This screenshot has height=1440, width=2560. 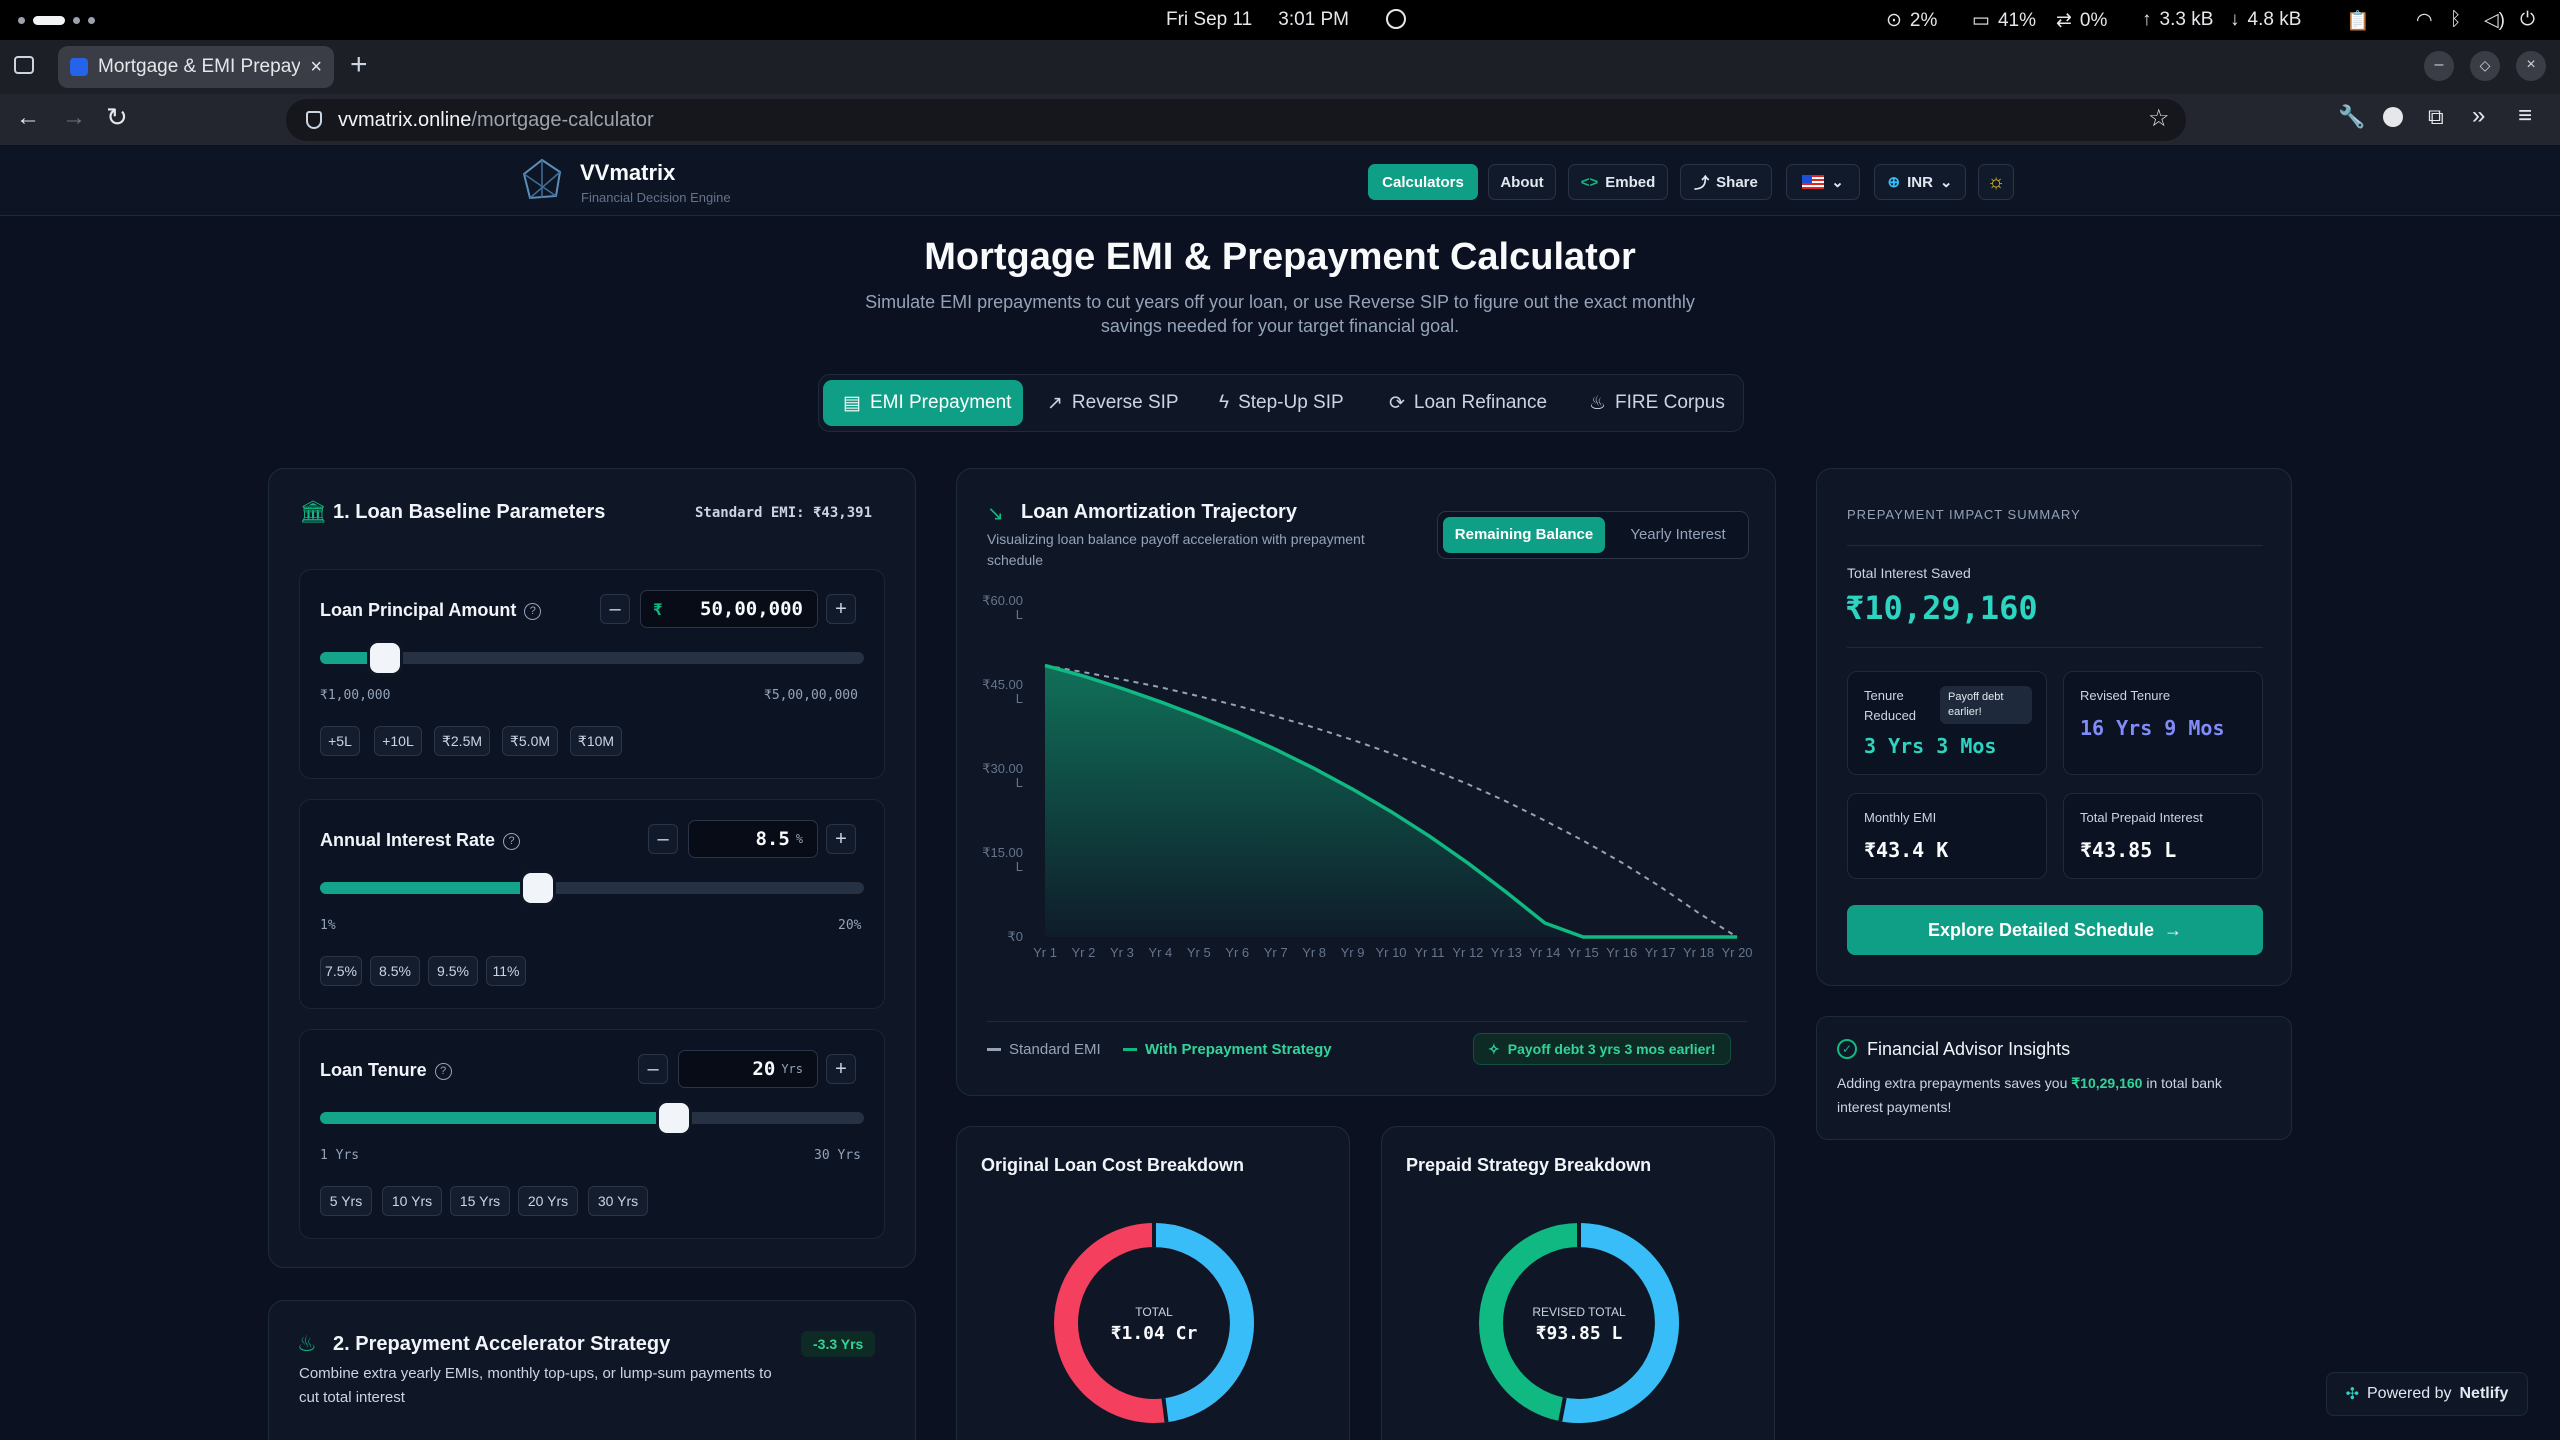 What do you see at coordinates (2484, 1393) in the screenshot?
I see `netlify-brand-label: Netlify` at bounding box center [2484, 1393].